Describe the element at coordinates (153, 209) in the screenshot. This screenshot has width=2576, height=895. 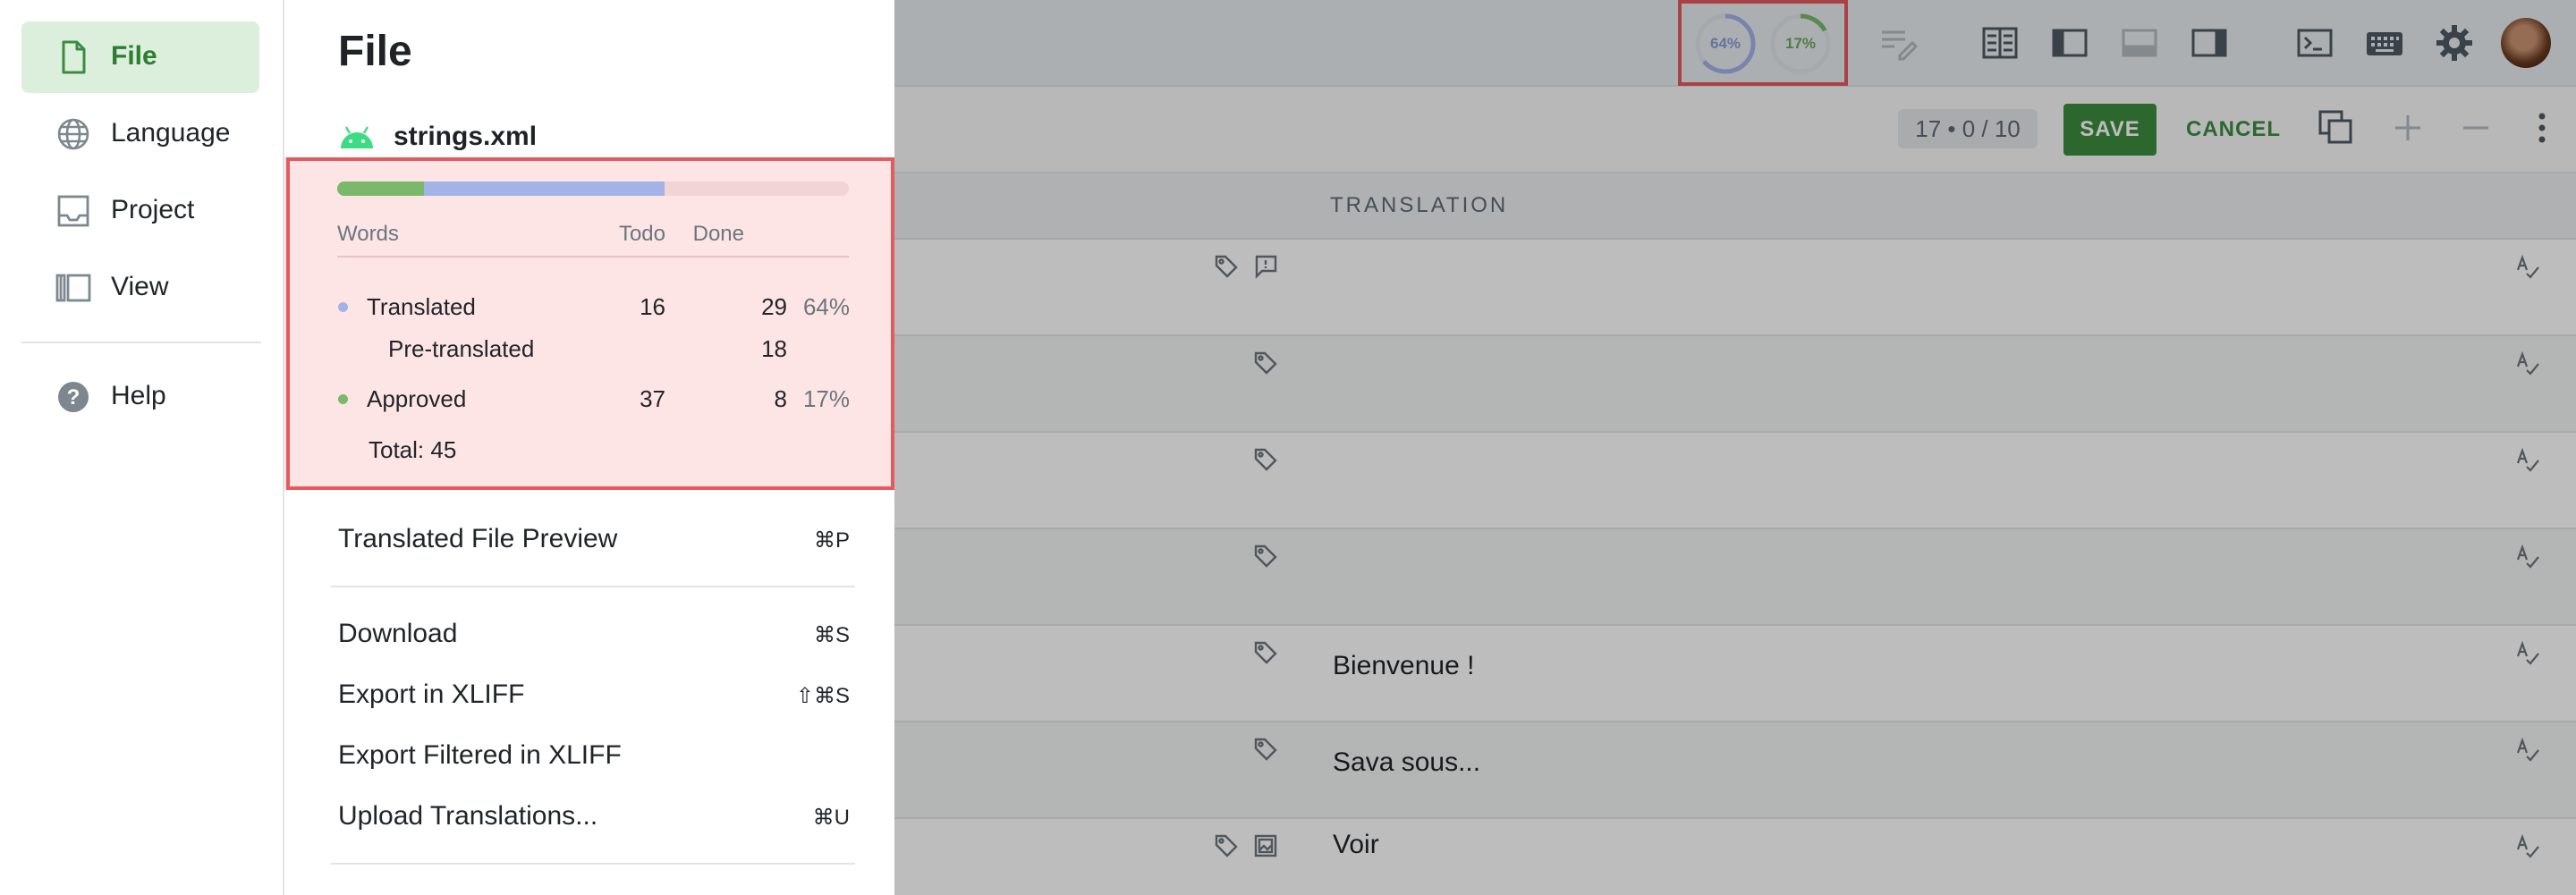
I see `nav-label: Project` at that location.